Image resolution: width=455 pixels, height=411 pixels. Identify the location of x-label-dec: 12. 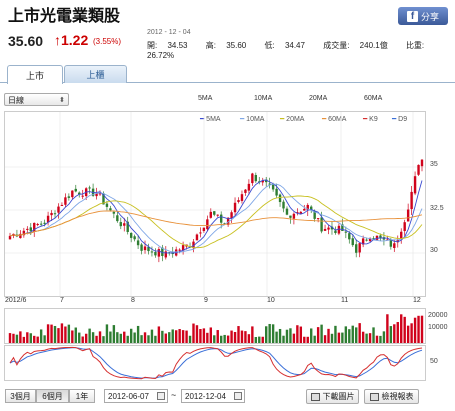
(417, 300).